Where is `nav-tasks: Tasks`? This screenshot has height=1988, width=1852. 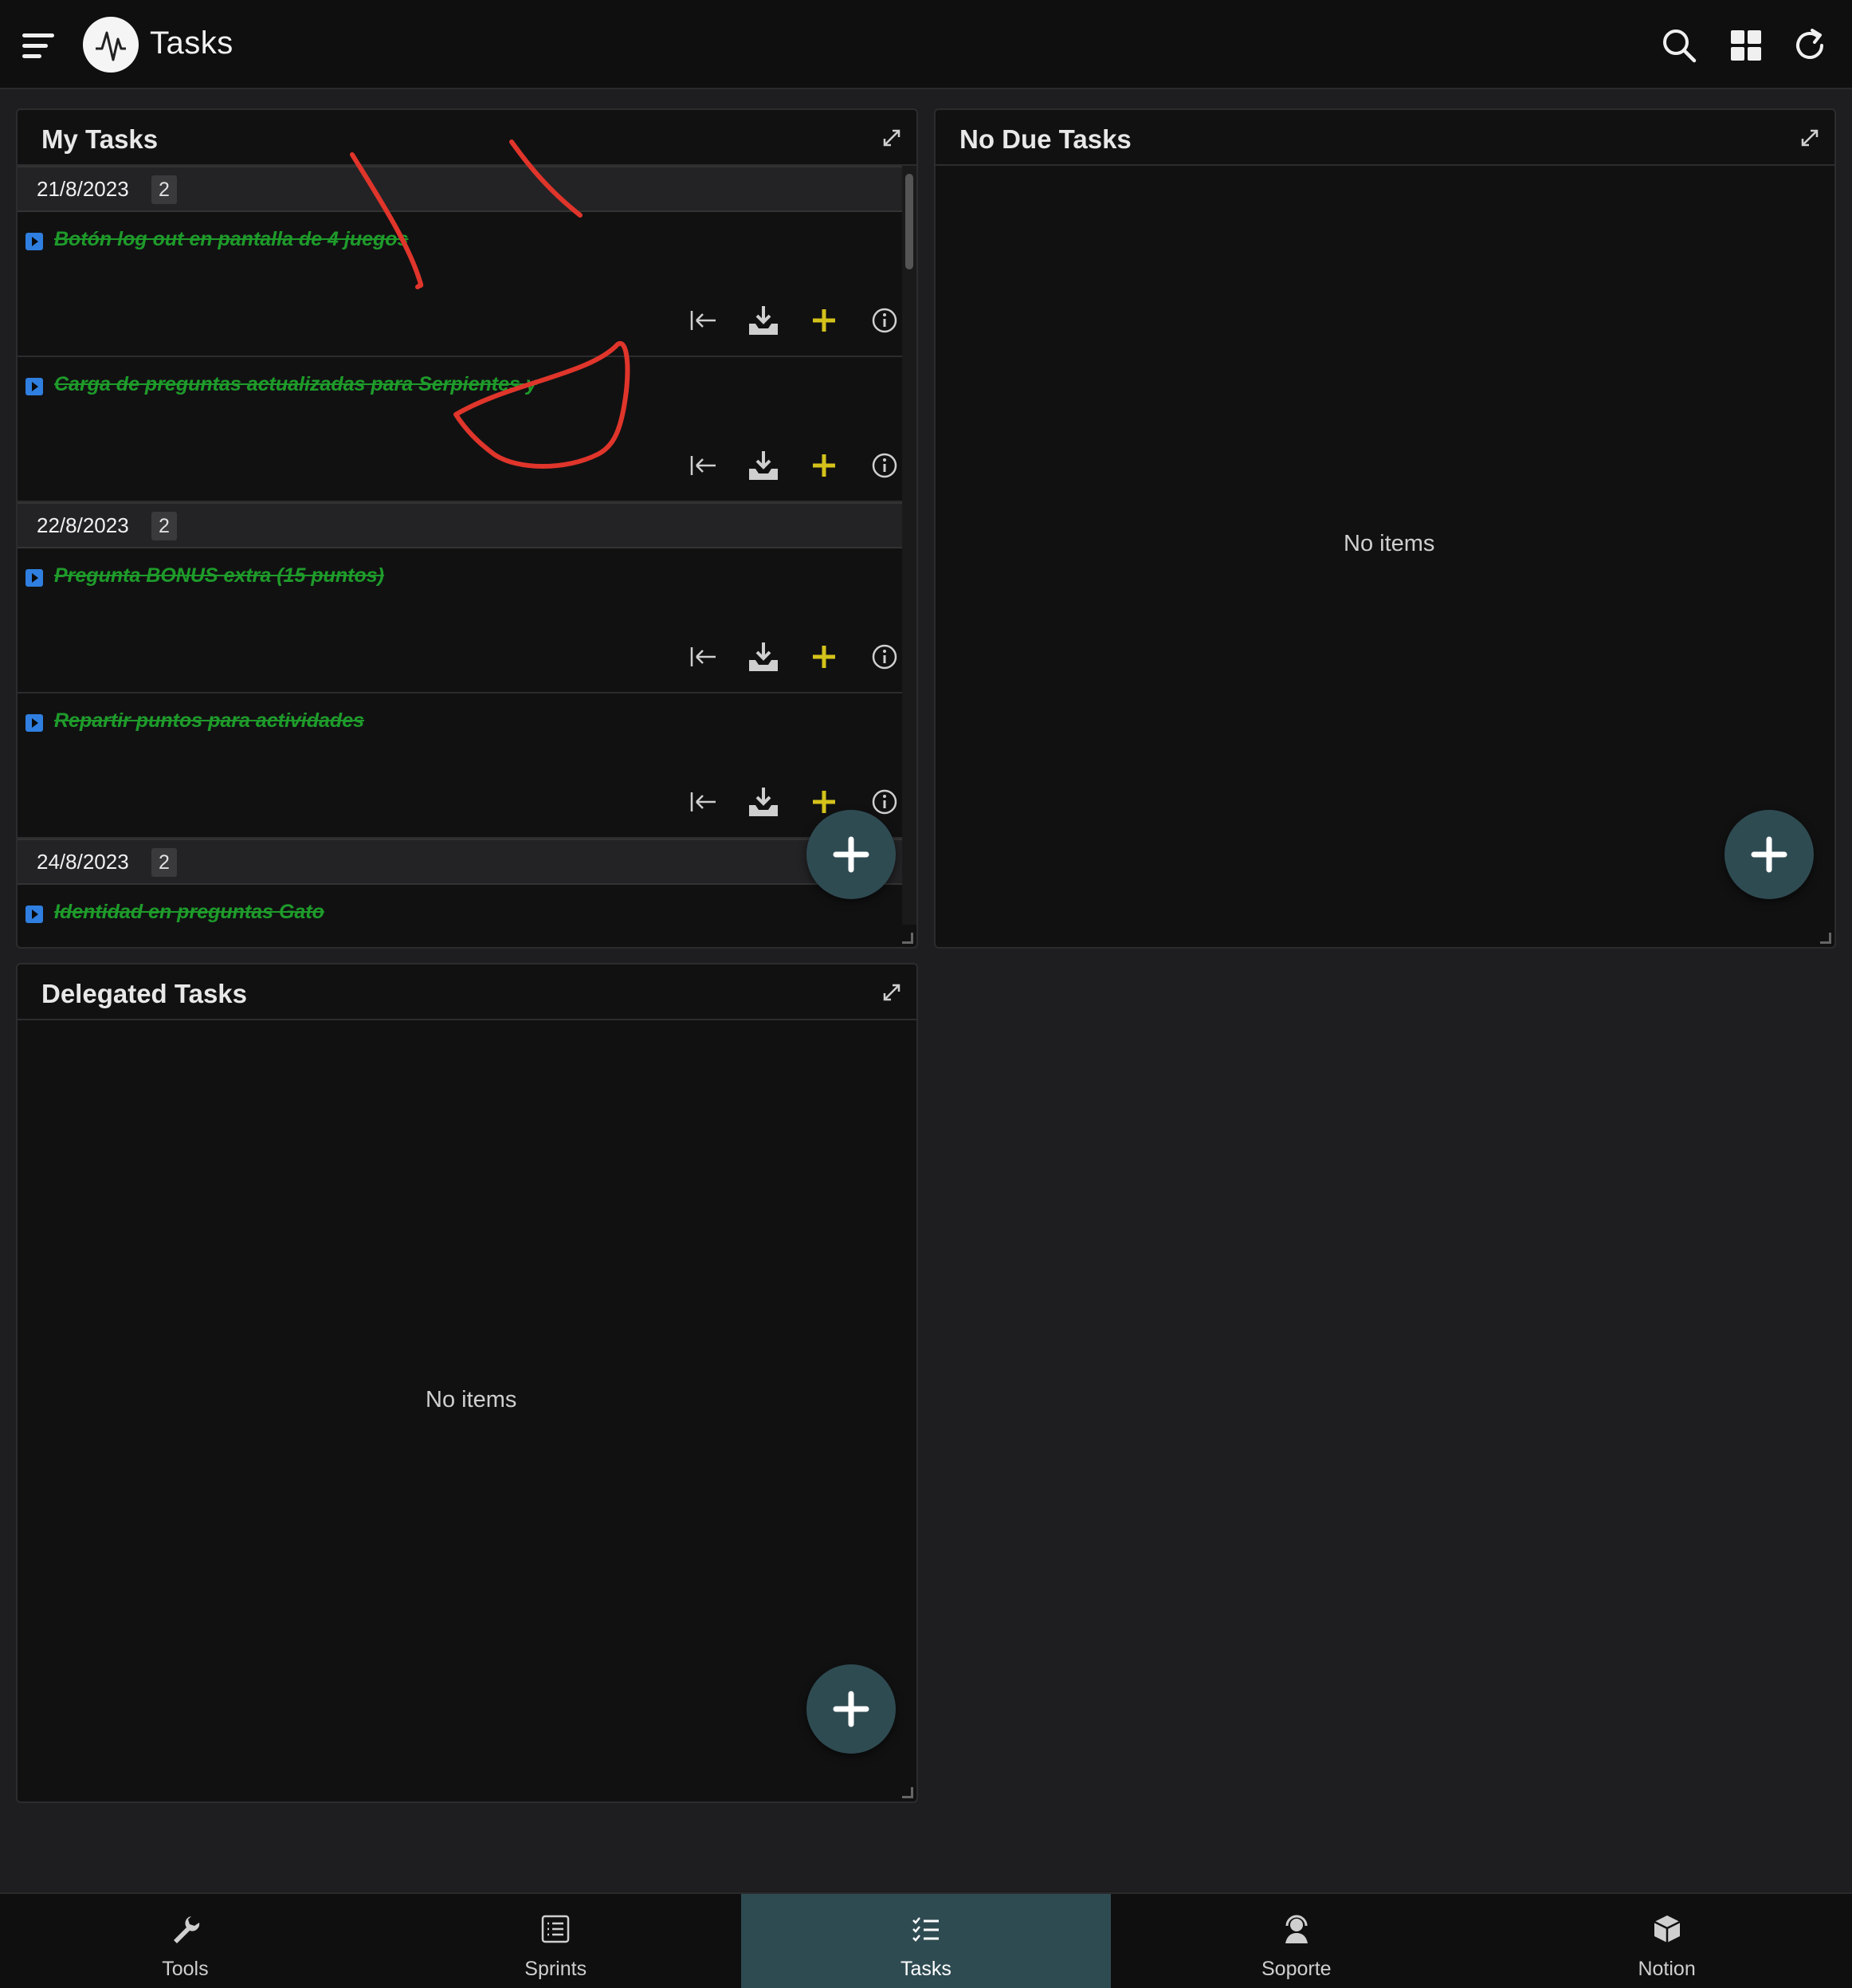
nav-tasks: Tasks is located at coordinates (926, 1941).